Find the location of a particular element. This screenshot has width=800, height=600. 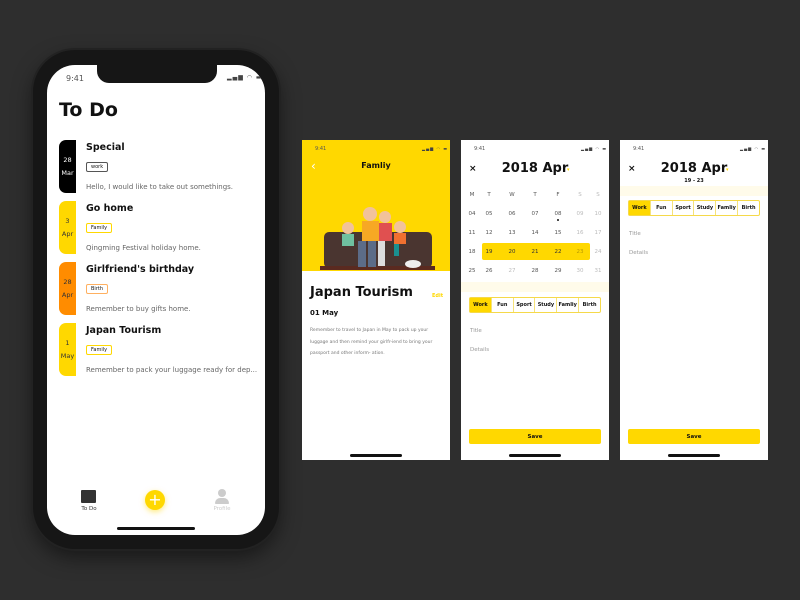

calendar-day: 25 is located at coordinates (472, 271).